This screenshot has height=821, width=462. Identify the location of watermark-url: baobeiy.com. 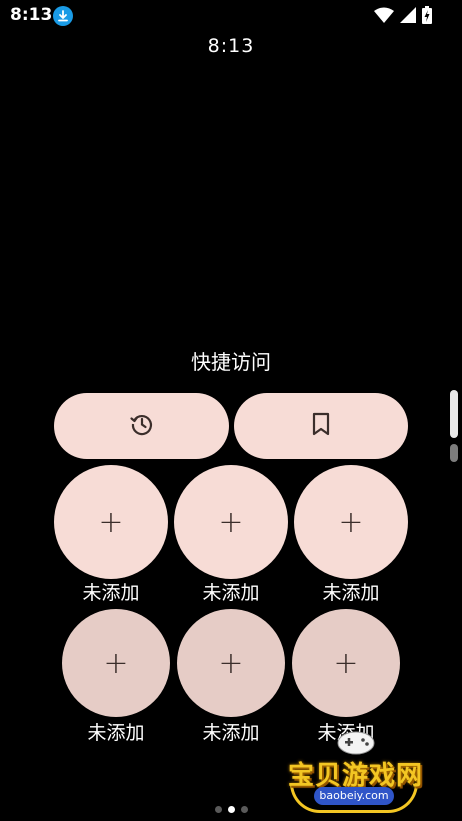
(354, 796).